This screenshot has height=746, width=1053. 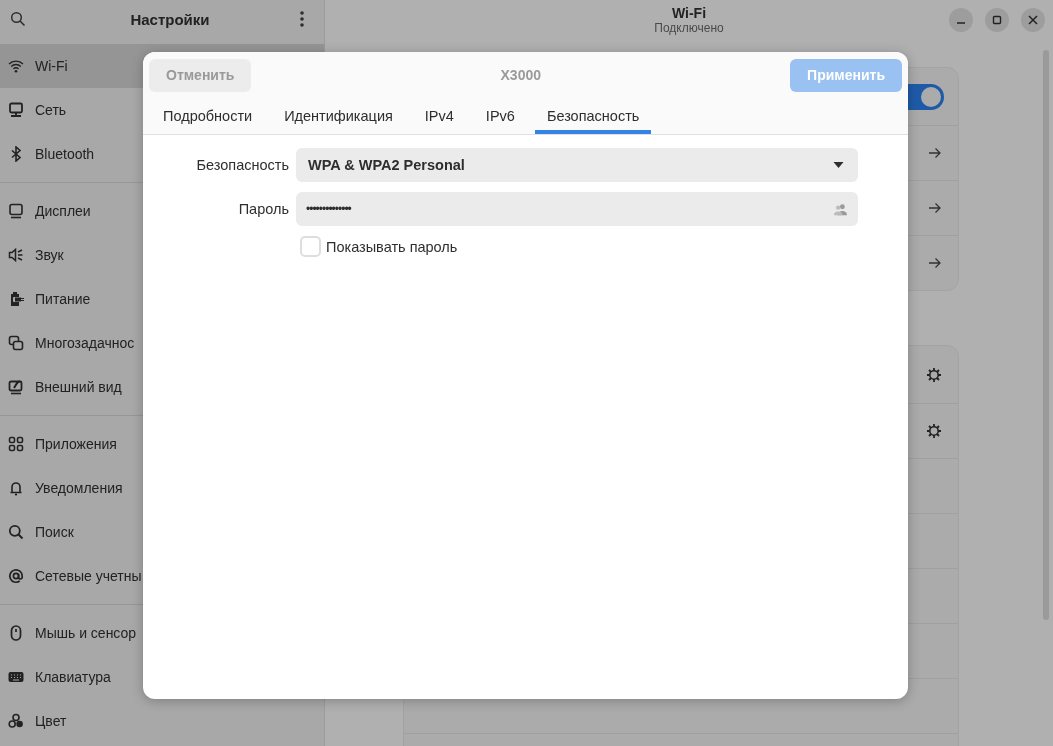 I want to click on dialog-title: X3000, so click(x=520, y=75).